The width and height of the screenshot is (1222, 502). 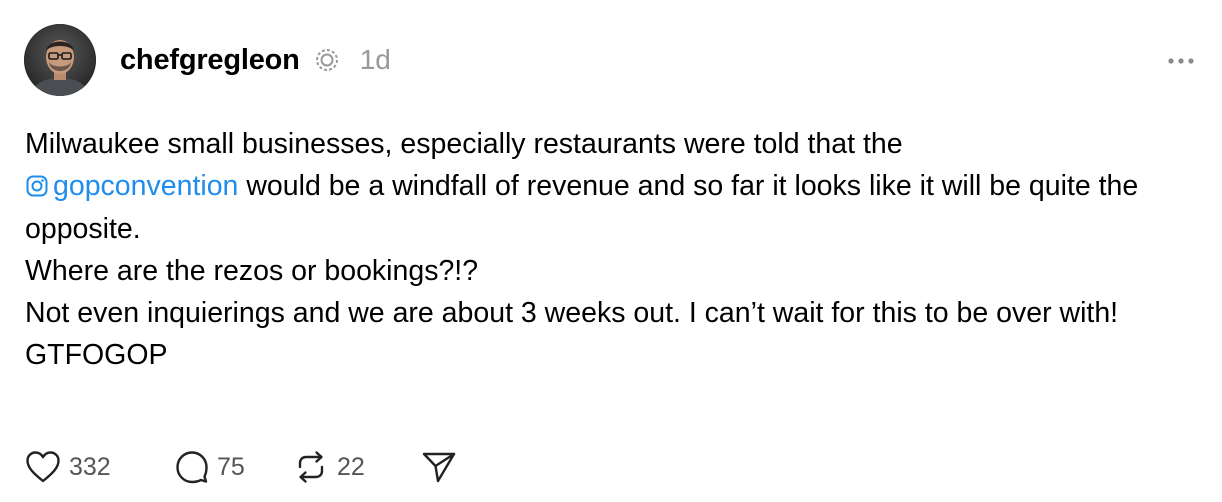 I want to click on post-text-line: Where are the rezos or bookings?!?, so click(x=252, y=270).